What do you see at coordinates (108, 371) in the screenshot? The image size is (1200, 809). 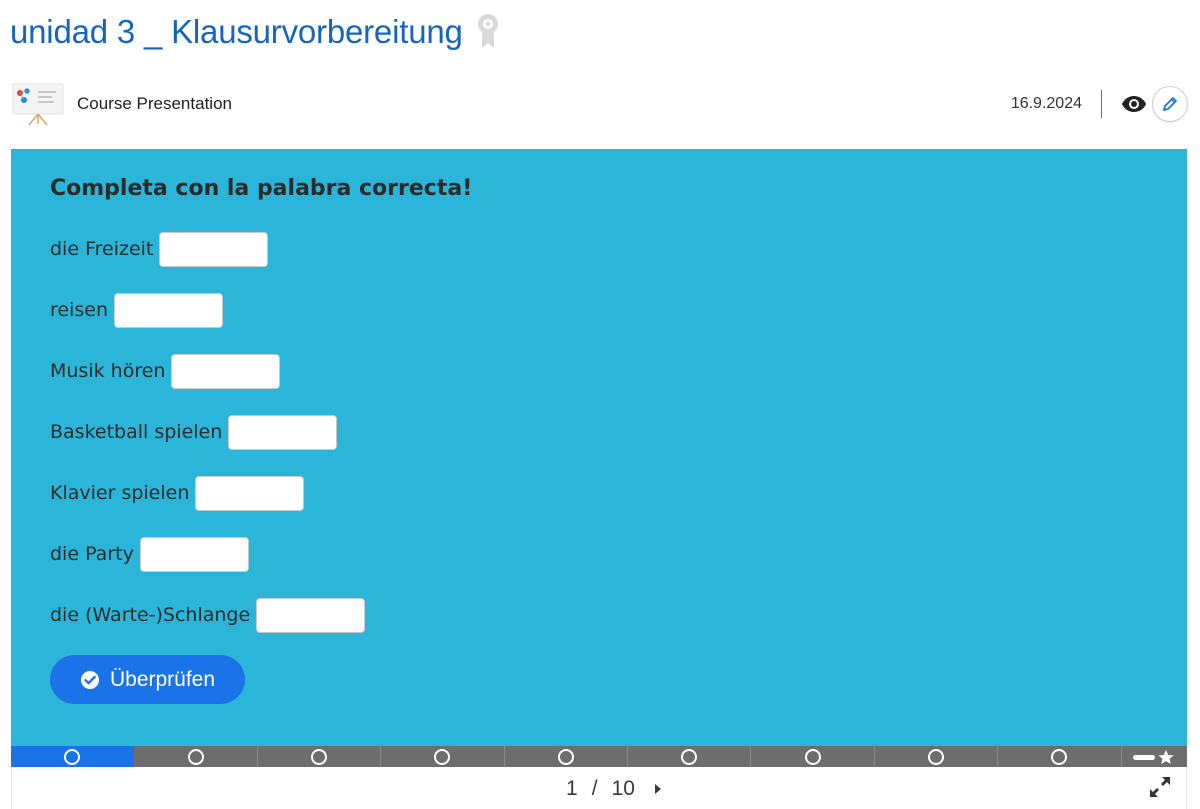 I see `prompt-word: Musik hören` at bounding box center [108, 371].